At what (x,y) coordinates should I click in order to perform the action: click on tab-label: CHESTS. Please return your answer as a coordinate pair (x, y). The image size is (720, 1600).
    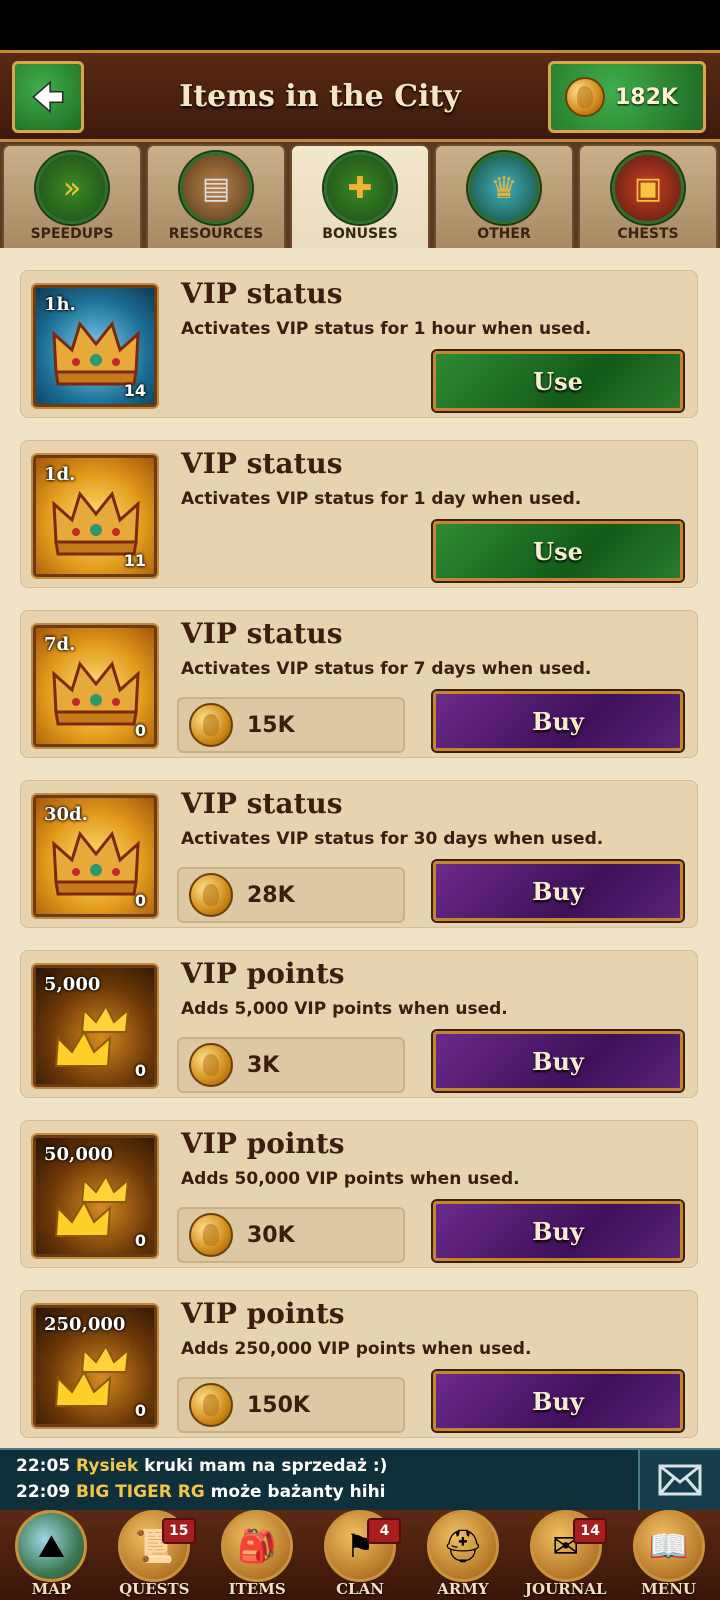
    Looking at the image, I should click on (648, 234).